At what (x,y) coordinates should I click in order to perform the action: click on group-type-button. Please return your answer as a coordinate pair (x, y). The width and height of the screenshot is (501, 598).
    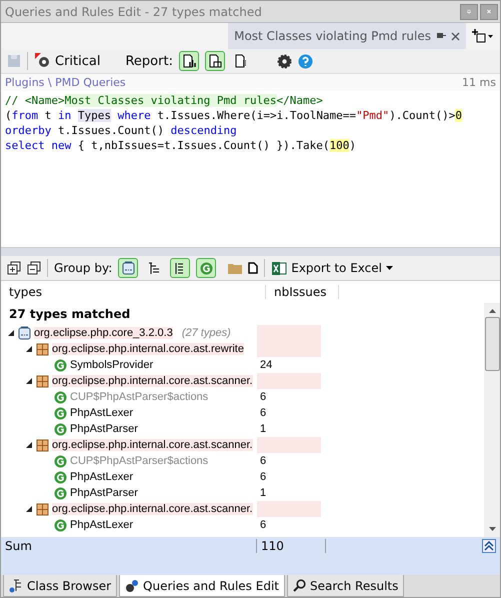
    Looking at the image, I should click on (206, 268).